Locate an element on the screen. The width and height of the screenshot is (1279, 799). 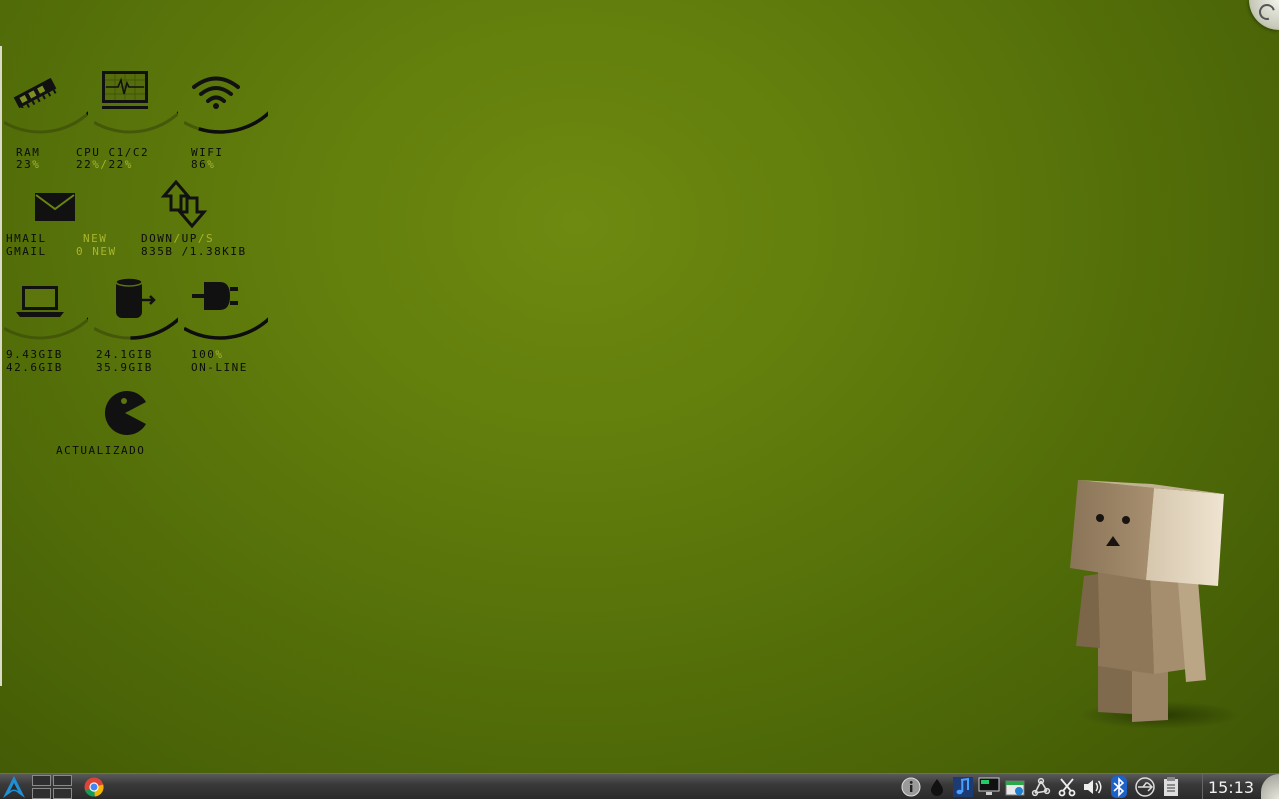
ram-value: 23 is located at coordinates (24, 164).